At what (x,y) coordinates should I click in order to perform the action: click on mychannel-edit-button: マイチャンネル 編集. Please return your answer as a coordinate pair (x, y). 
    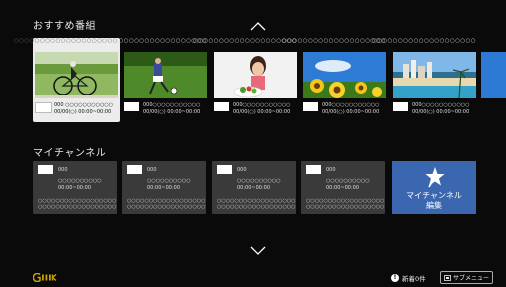
    Looking at the image, I should click on (434, 187).